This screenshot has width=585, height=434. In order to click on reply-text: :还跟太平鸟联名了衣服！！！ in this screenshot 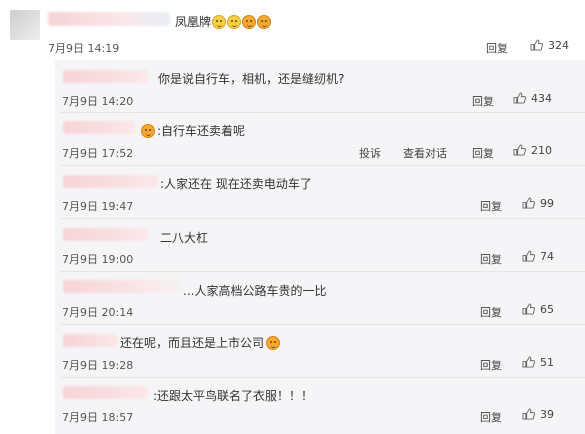, I will do `click(233, 396)`.